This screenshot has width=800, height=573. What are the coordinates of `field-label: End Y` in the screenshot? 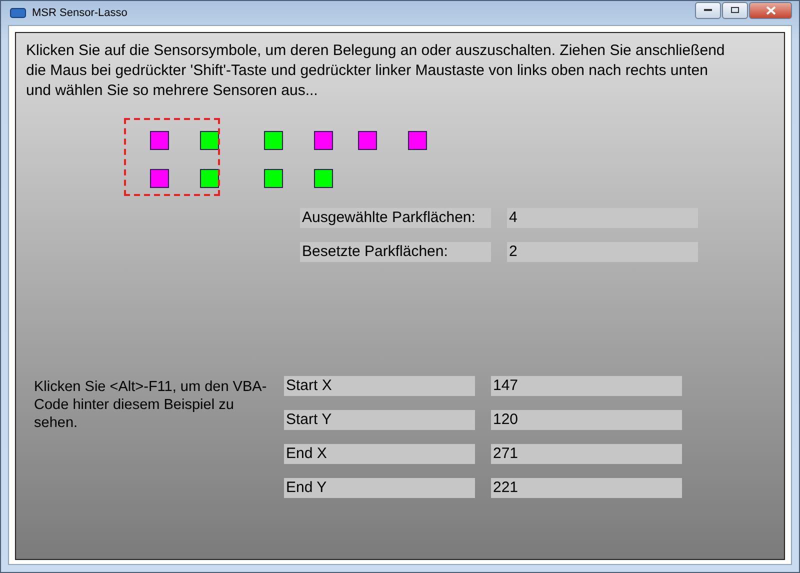 It's located at (379, 488).